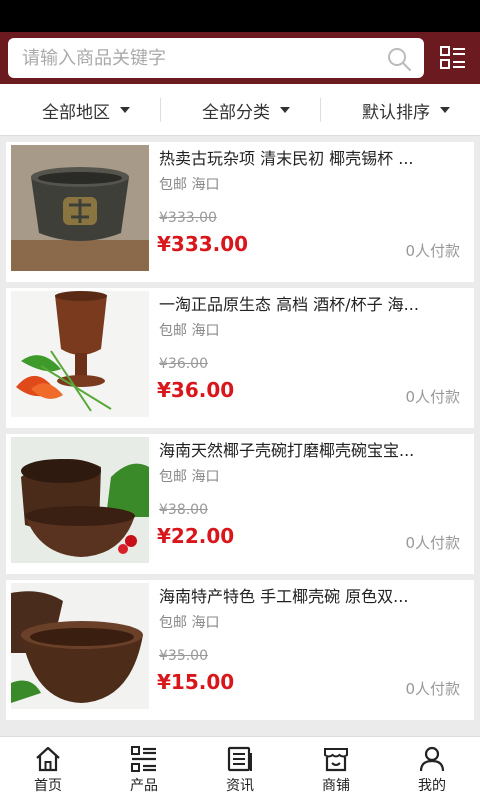 This screenshot has height=800, width=480. I want to click on filter-region: 全部地区, so click(86, 110).